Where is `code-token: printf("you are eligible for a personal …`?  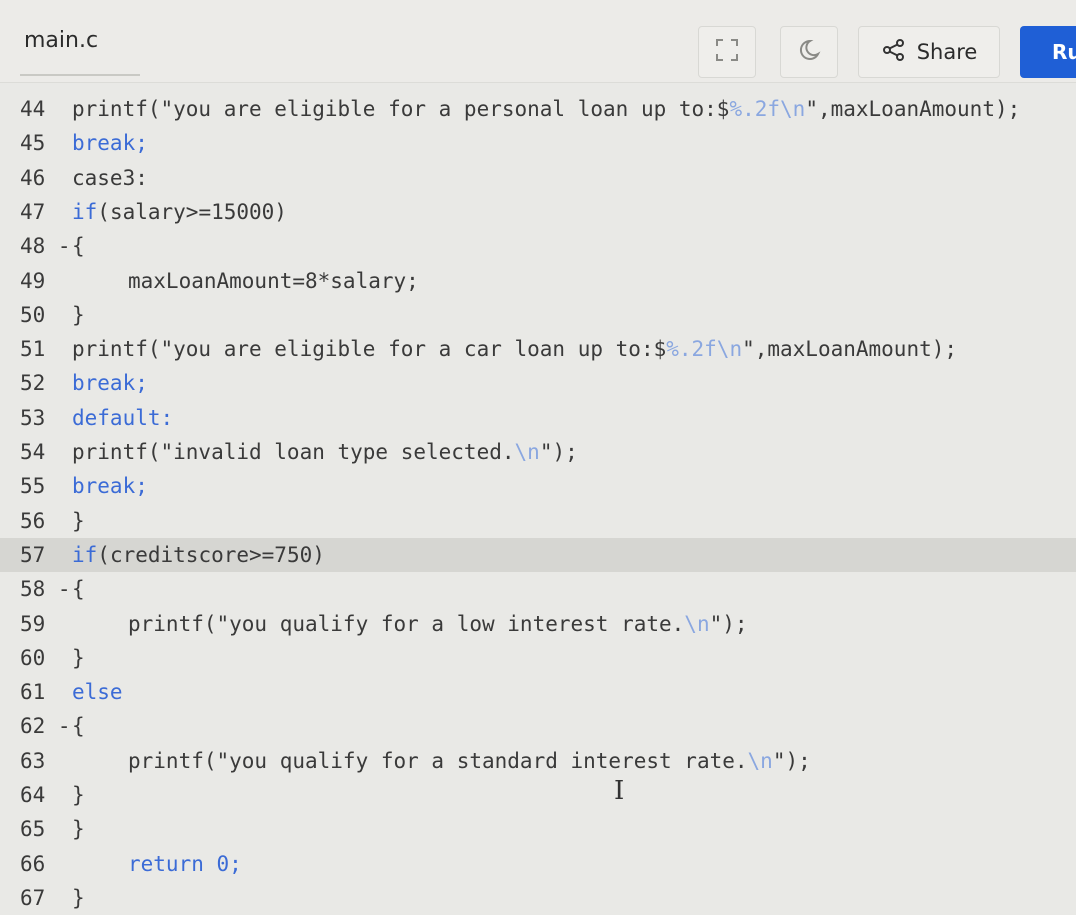 code-token: printf("you are eligible for a personal … is located at coordinates (401, 109).